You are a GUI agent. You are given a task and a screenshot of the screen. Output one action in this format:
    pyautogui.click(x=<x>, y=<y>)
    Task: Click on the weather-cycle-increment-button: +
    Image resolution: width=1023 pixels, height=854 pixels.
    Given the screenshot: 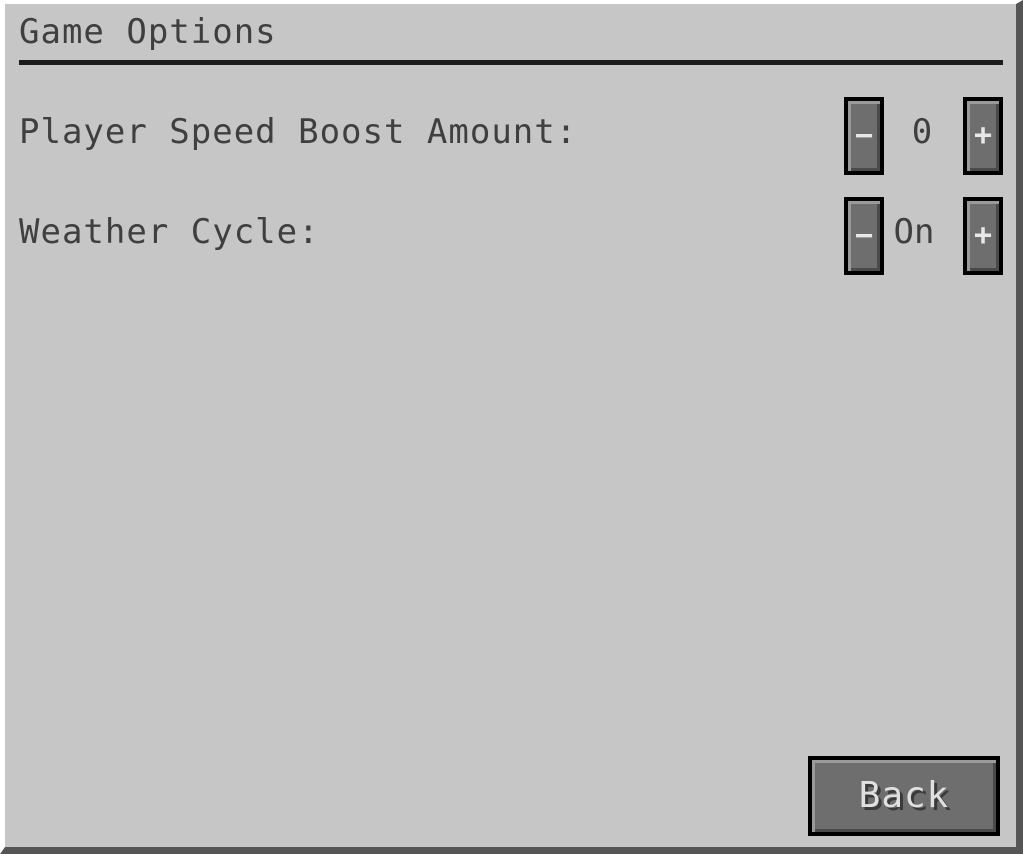 What is the action you would take?
    pyautogui.click(x=983, y=236)
    